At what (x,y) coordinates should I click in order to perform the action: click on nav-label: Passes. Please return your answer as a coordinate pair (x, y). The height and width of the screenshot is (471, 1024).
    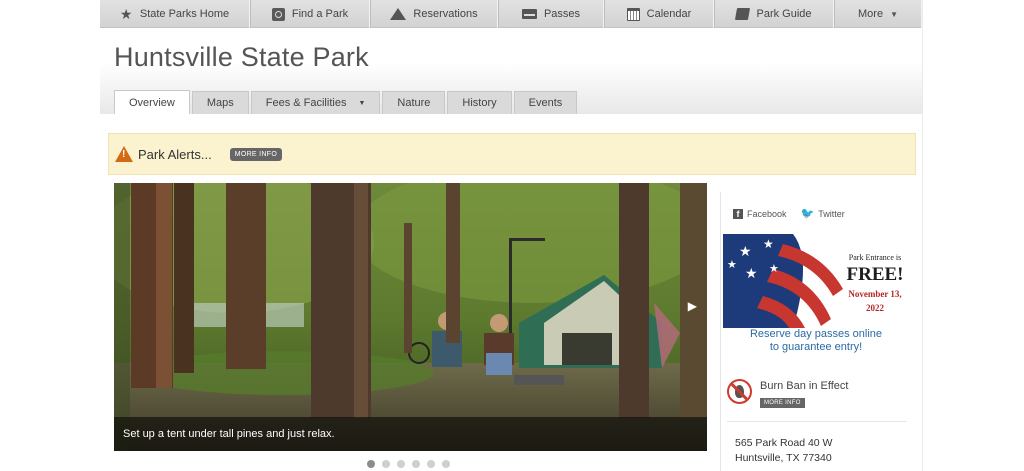
    Looking at the image, I should click on (562, 14).